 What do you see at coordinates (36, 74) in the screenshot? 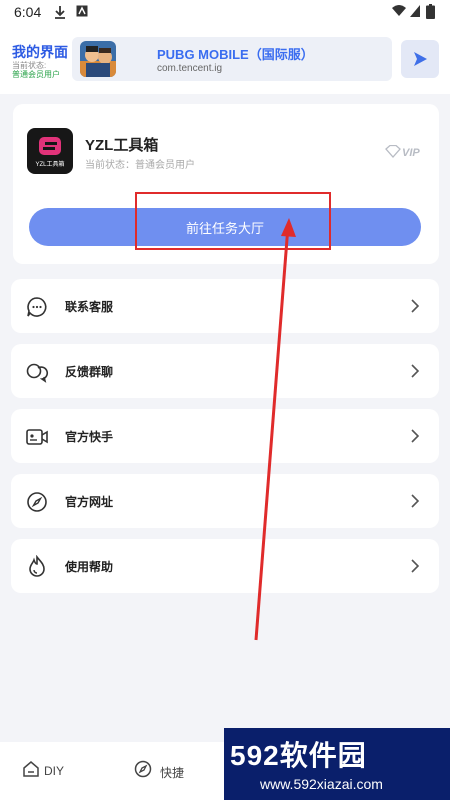
I see `status-value: 普通会员用户` at bounding box center [36, 74].